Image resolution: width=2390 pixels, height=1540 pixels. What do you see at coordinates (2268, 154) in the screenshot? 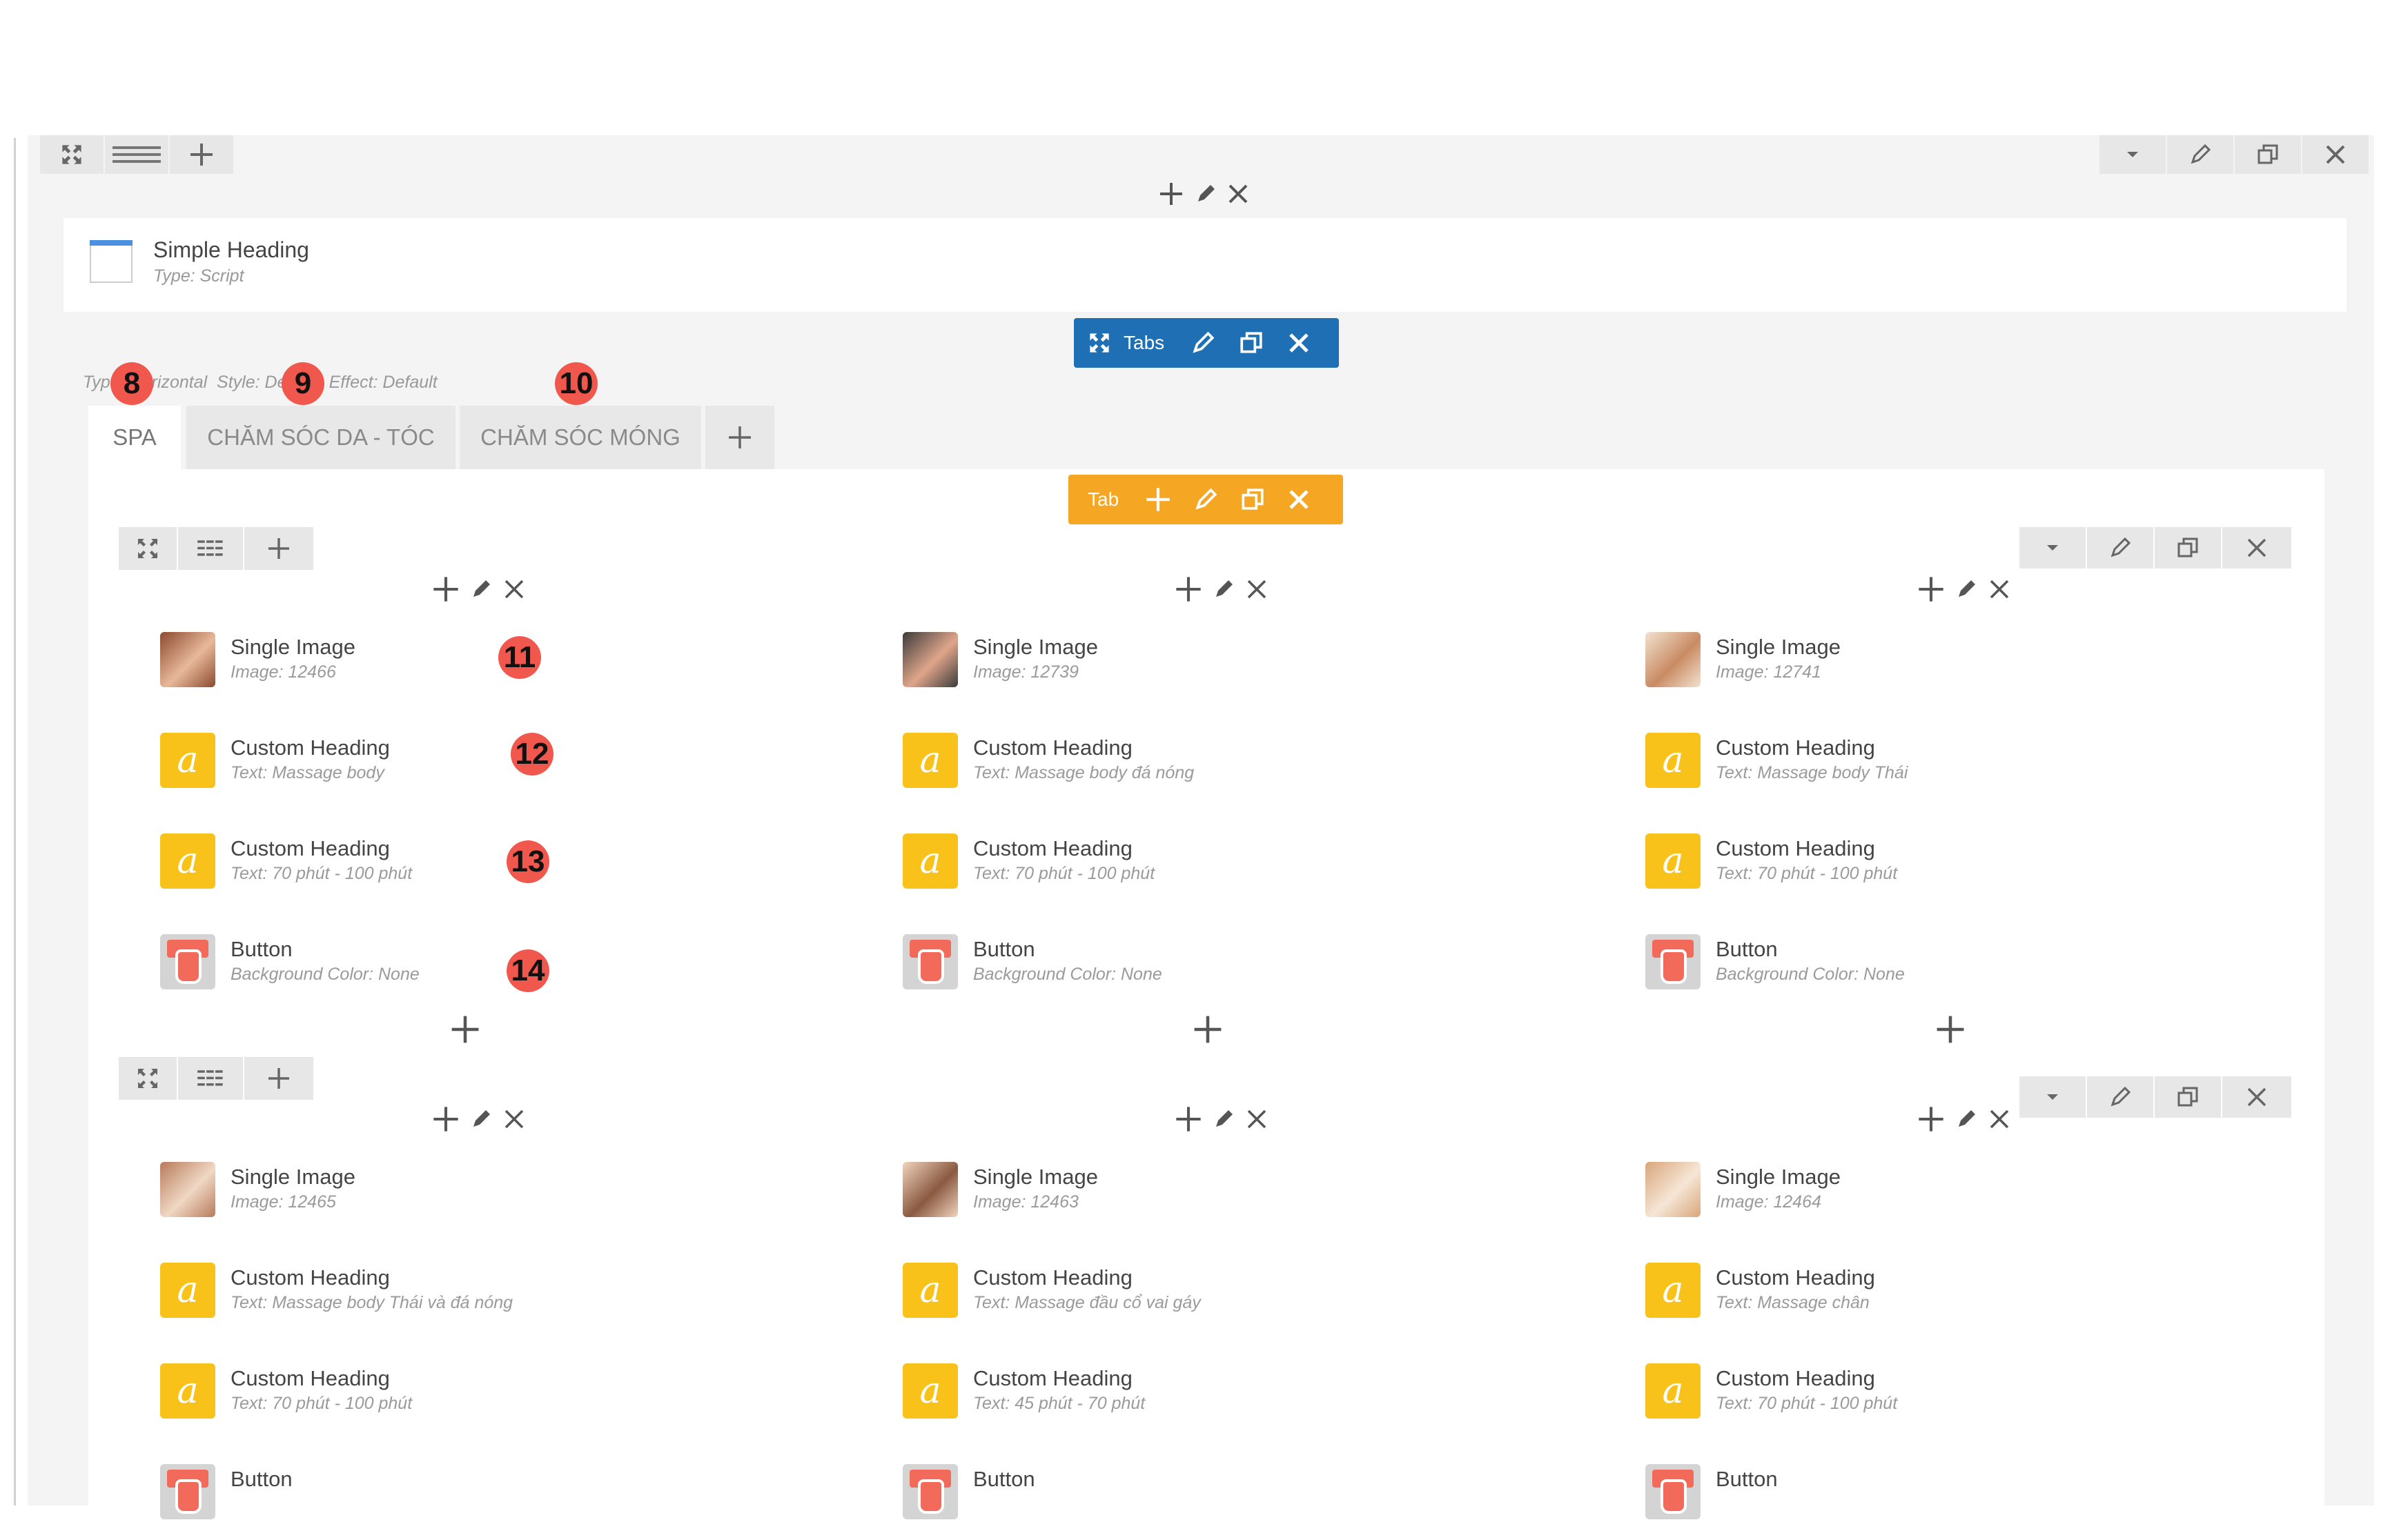
I see `row-clone-icon` at bounding box center [2268, 154].